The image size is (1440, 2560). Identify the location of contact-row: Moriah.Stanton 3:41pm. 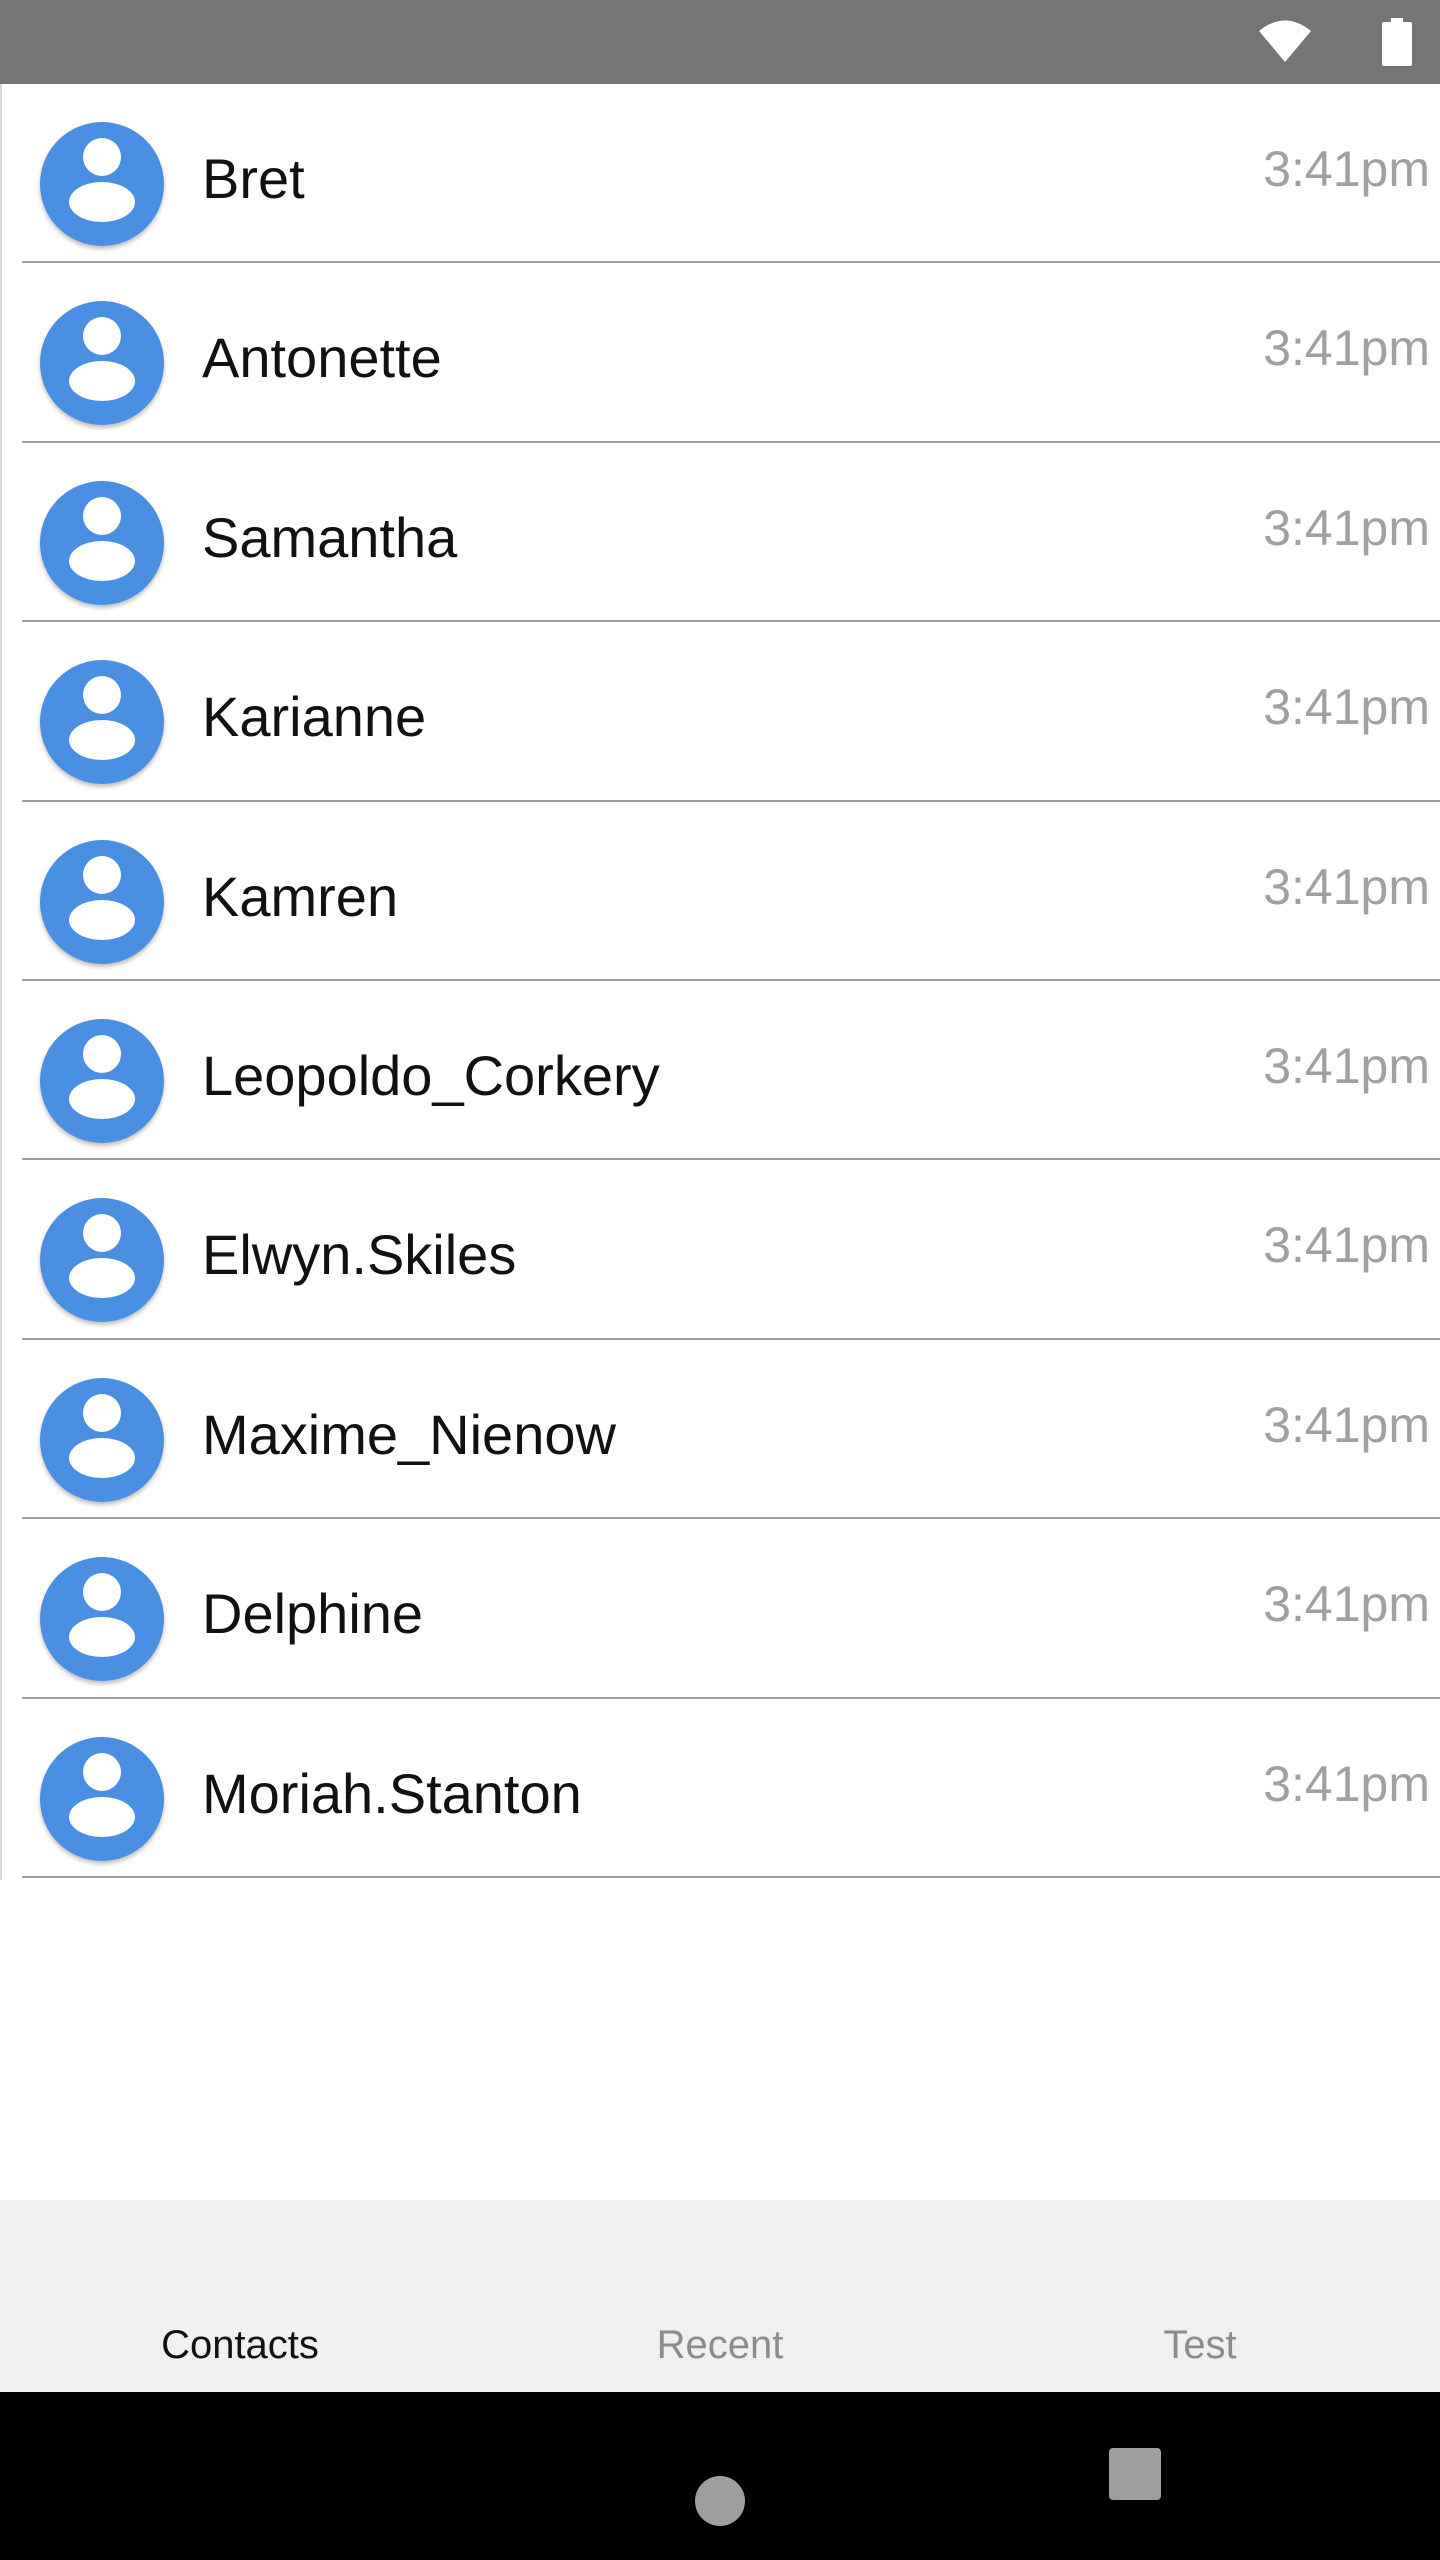
(721, 1788).